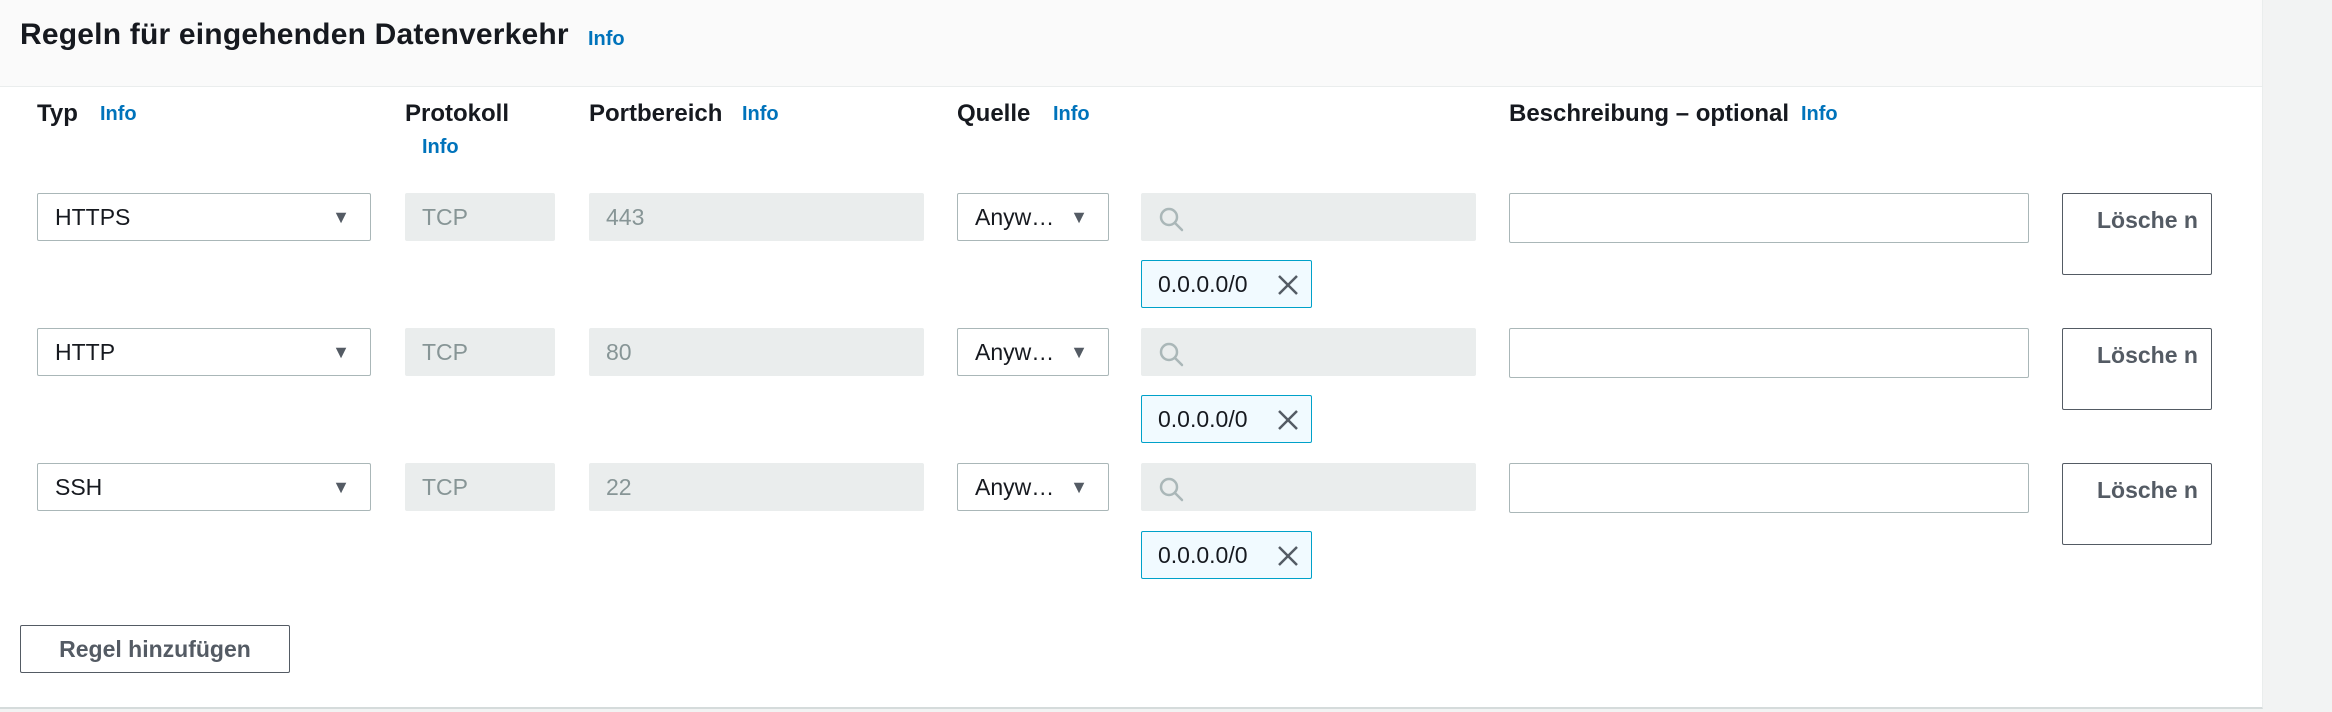  Describe the element at coordinates (204, 352) in the screenshot. I see `type-select: HTTP ▼` at that location.